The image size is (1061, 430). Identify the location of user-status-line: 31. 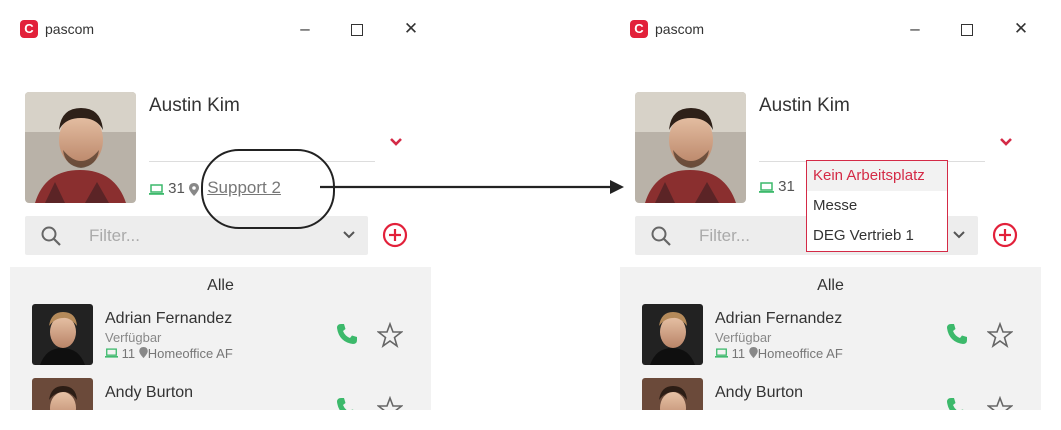
(777, 186).